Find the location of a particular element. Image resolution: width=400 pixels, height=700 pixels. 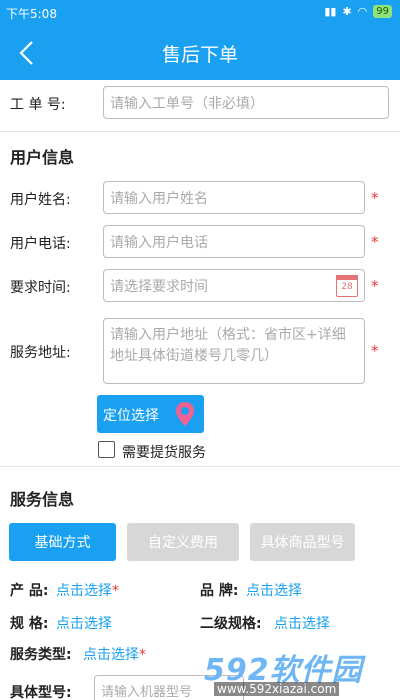

status-icons: ▮▮ ✱ ◠ 99 is located at coordinates (358, 11).